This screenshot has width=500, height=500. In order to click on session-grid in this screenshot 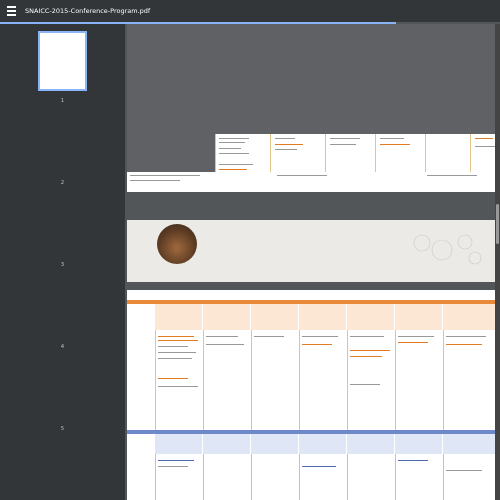, I will do `click(312, 477)`.